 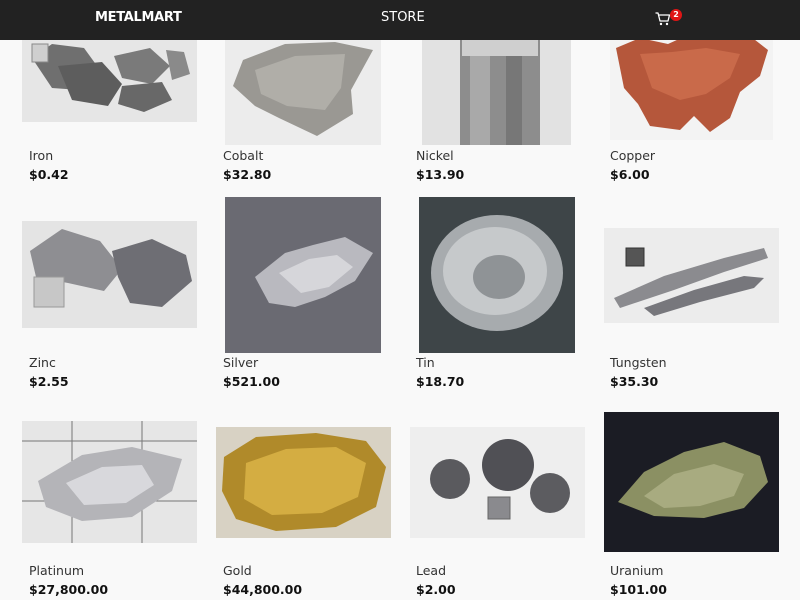 What do you see at coordinates (49, 381) in the screenshot?
I see `product-price: $2.55` at bounding box center [49, 381].